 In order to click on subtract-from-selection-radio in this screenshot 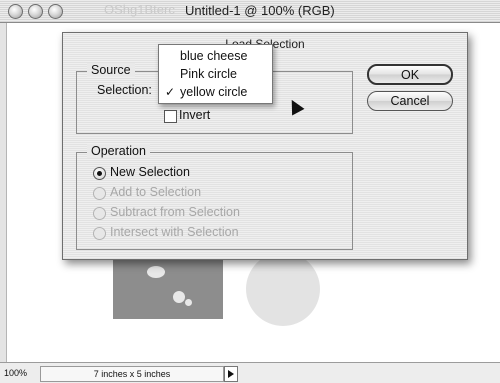, I will do `click(99, 213)`.